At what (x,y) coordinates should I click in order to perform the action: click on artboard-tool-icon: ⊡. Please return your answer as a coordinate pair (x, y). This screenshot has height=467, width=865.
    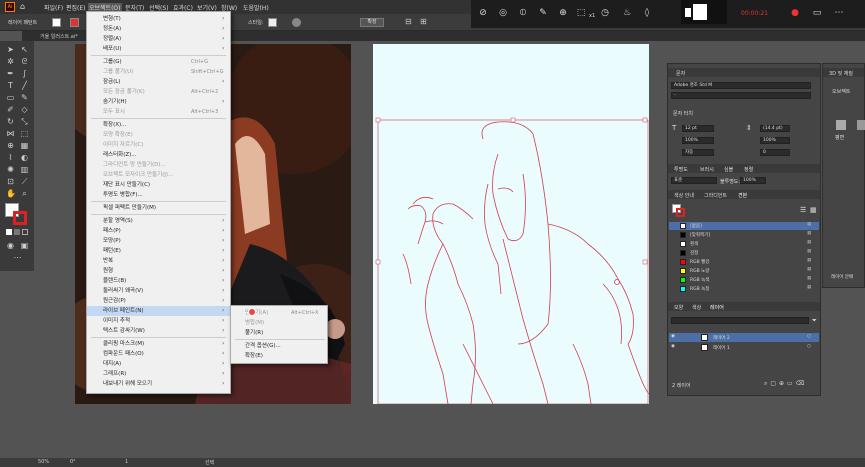
    Looking at the image, I should click on (10, 181).